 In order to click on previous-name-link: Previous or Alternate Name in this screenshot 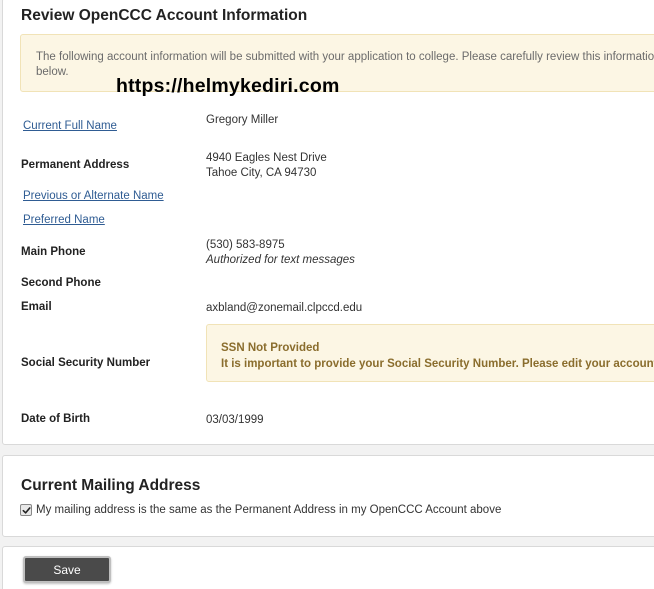, I will do `click(93, 196)`.